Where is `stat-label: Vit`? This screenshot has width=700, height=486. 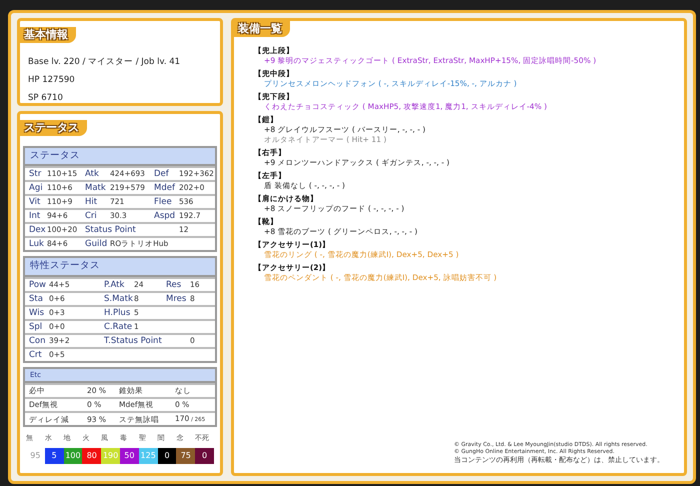
stat-label: Vit is located at coordinates (35, 202).